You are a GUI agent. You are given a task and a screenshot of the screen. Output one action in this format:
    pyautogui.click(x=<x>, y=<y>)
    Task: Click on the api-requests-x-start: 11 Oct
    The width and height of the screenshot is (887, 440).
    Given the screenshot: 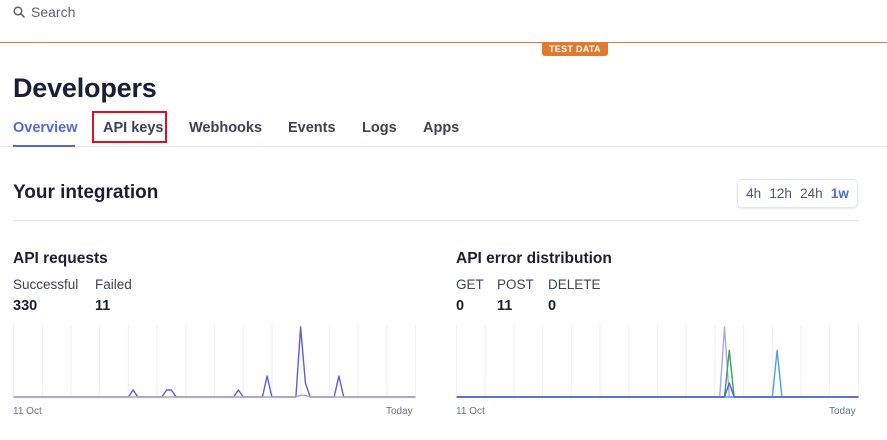 What is the action you would take?
    pyautogui.click(x=27, y=411)
    